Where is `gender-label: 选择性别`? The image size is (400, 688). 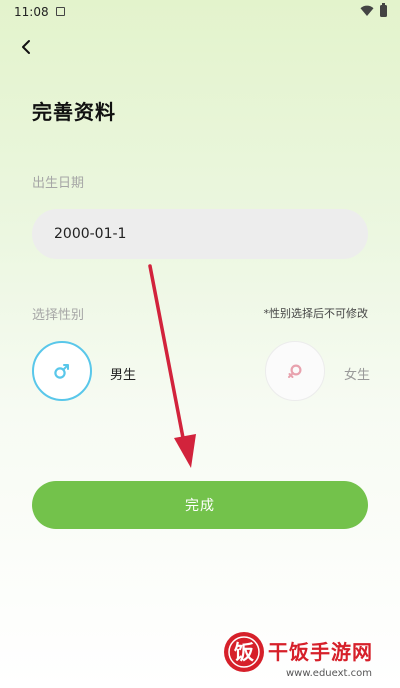 gender-label: 选择性别 is located at coordinates (58, 315).